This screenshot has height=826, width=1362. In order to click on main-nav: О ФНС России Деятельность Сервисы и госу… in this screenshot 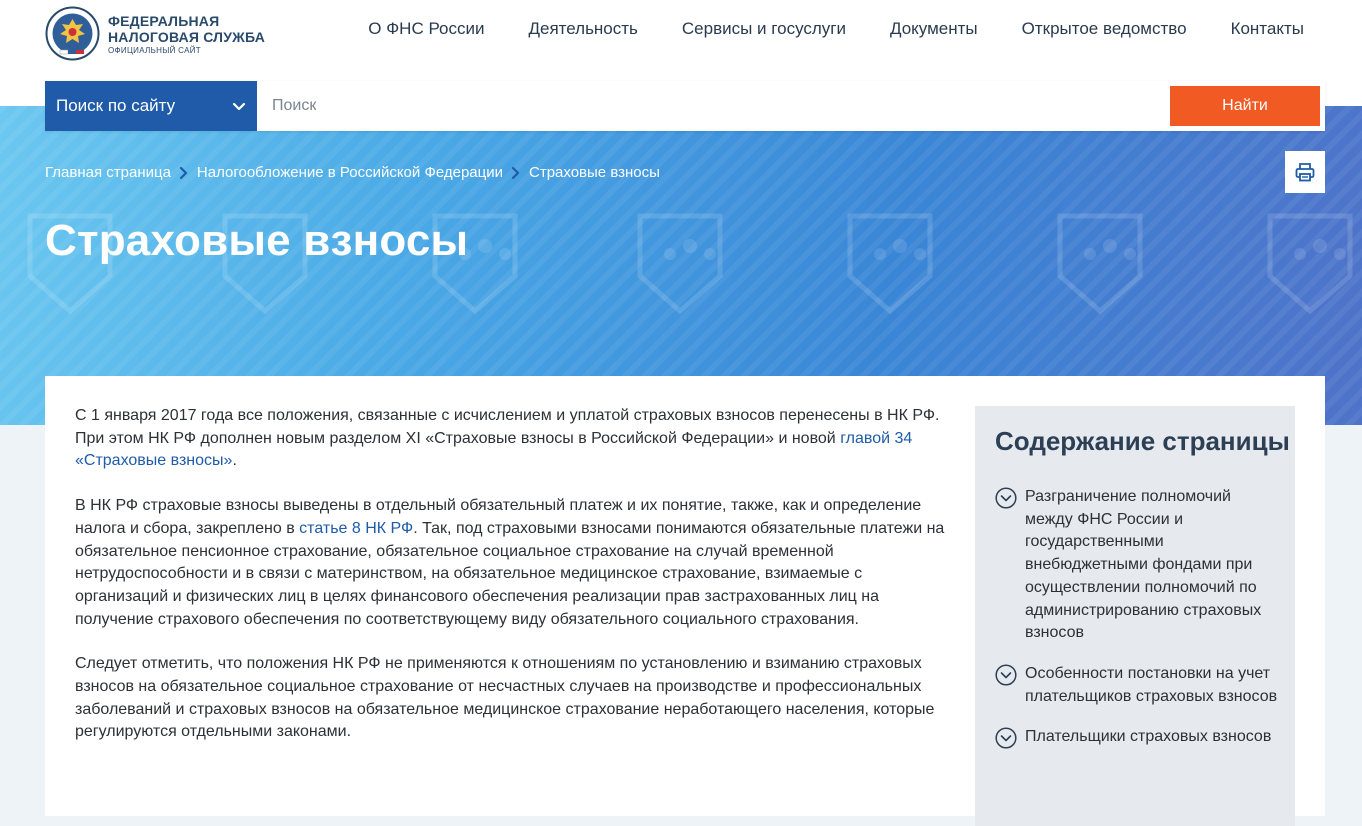, I will do `click(836, 29)`.